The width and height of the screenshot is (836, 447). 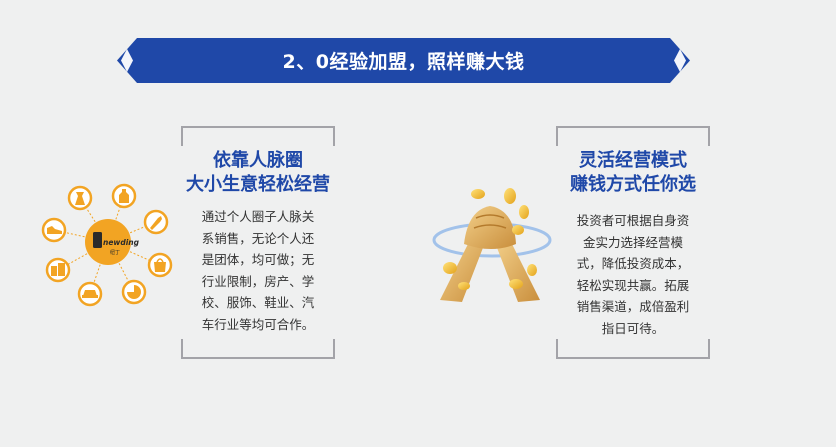 What do you see at coordinates (633, 285) in the screenshot?
I see `desc-line: 轻松实现共赢。拓展` at bounding box center [633, 285].